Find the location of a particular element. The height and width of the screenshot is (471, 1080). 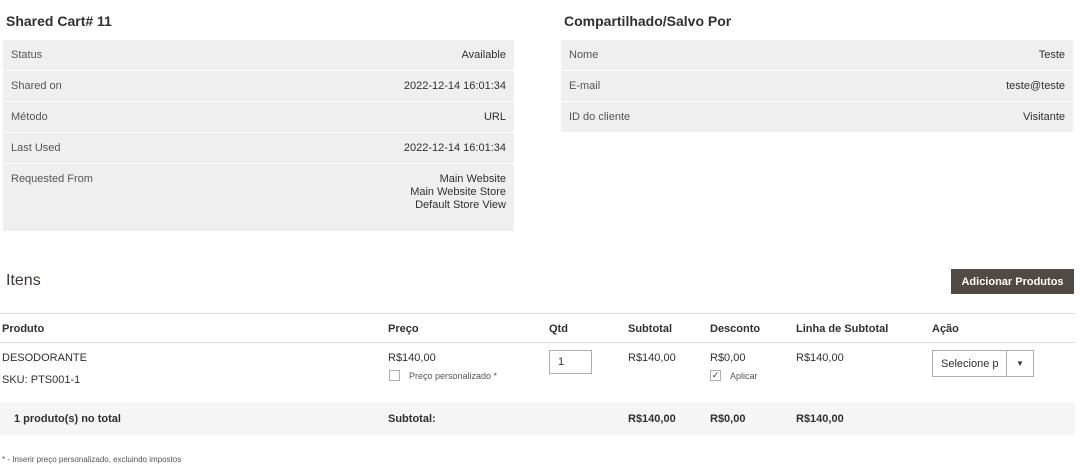

status-row: Status Available is located at coordinates (258, 55).